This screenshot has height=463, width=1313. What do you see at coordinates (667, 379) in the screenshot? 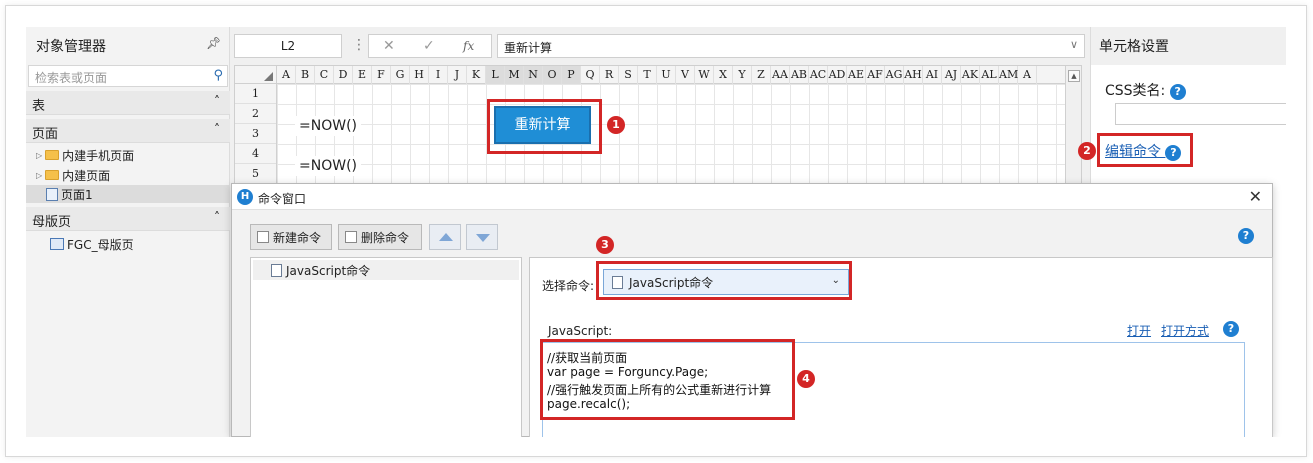
I see `highlight-javascript-code` at bounding box center [667, 379].